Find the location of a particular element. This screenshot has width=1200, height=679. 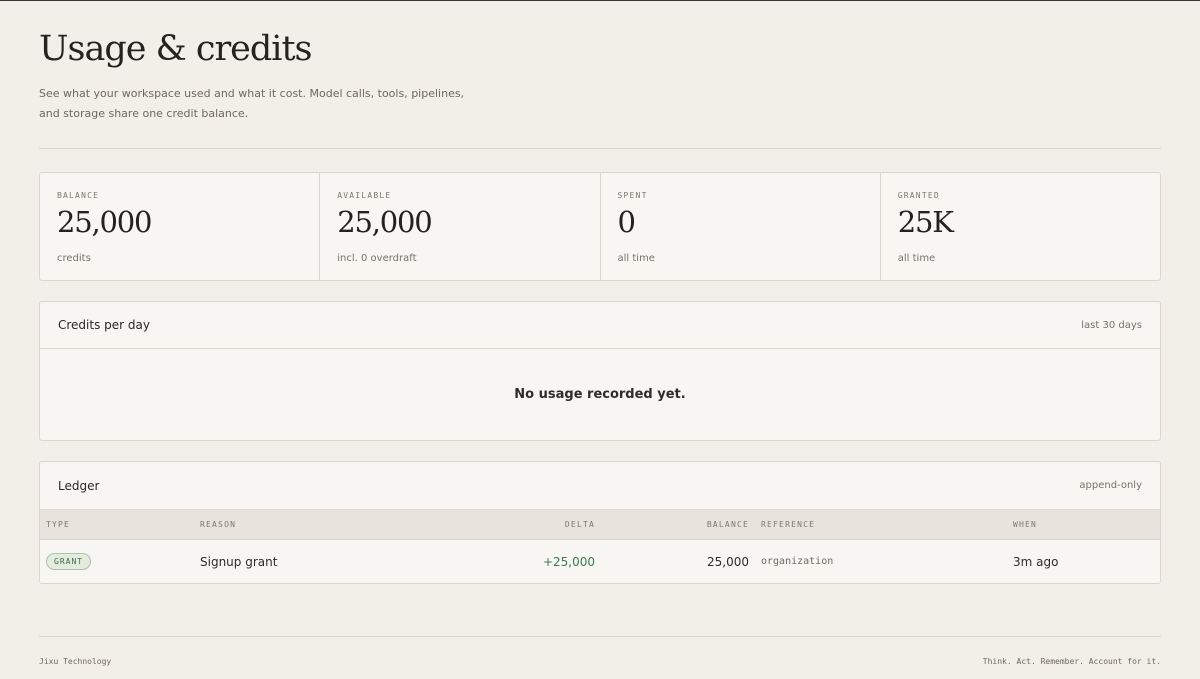

table-header-row: TYPE REASON DELTA BALANCE REFERENCE WHEN is located at coordinates (600, 524).